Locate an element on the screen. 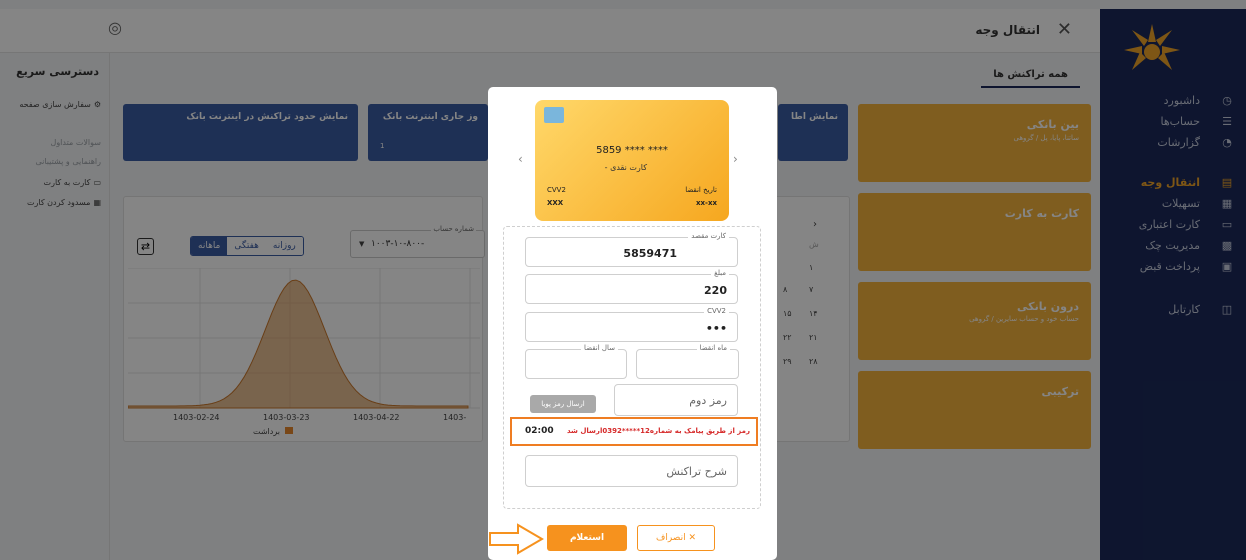 The image size is (1246, 560). expiry-value: xx-xx is located at coordinates (706, 203).